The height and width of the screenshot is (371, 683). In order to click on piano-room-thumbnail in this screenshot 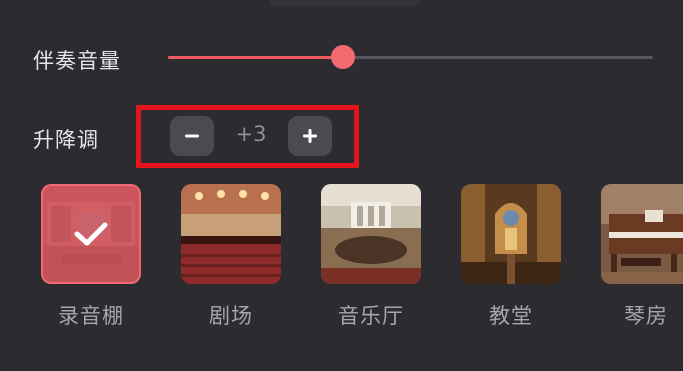, I will do `click(642, 234)`.